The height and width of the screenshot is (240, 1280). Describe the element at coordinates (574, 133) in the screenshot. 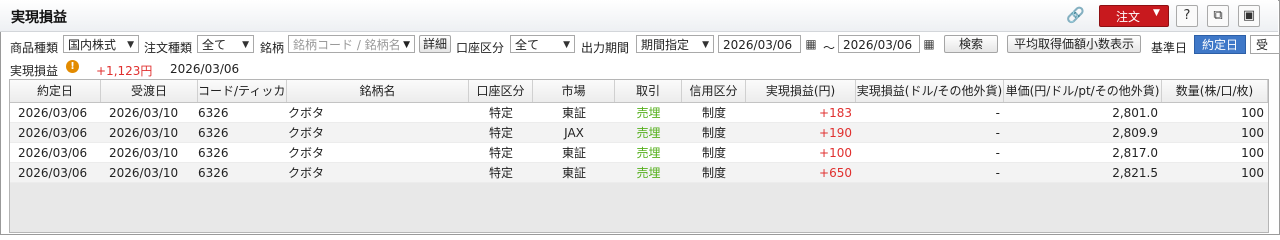

I see `market-cell: JAX` at that location.